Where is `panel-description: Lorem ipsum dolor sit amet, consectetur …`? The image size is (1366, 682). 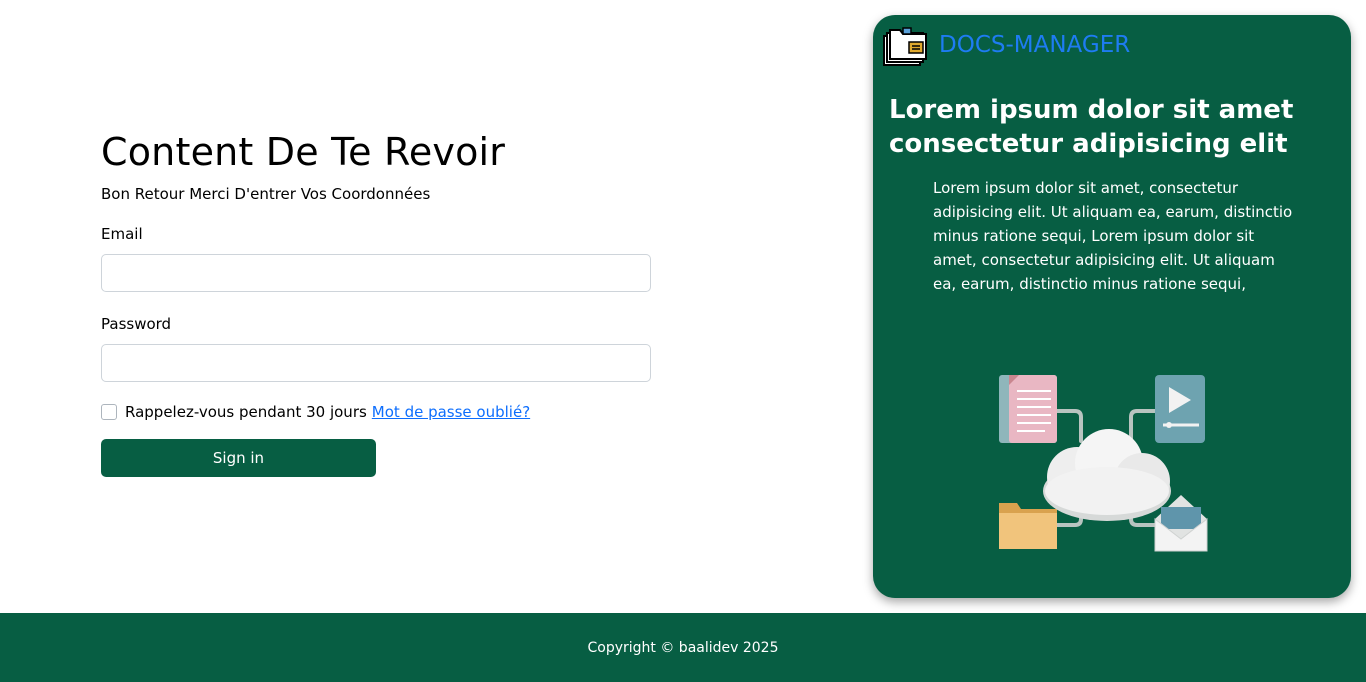 panel-description: Lorem ipsum dolor sit amet, consectetur … is located at coordinates (1113, 236).